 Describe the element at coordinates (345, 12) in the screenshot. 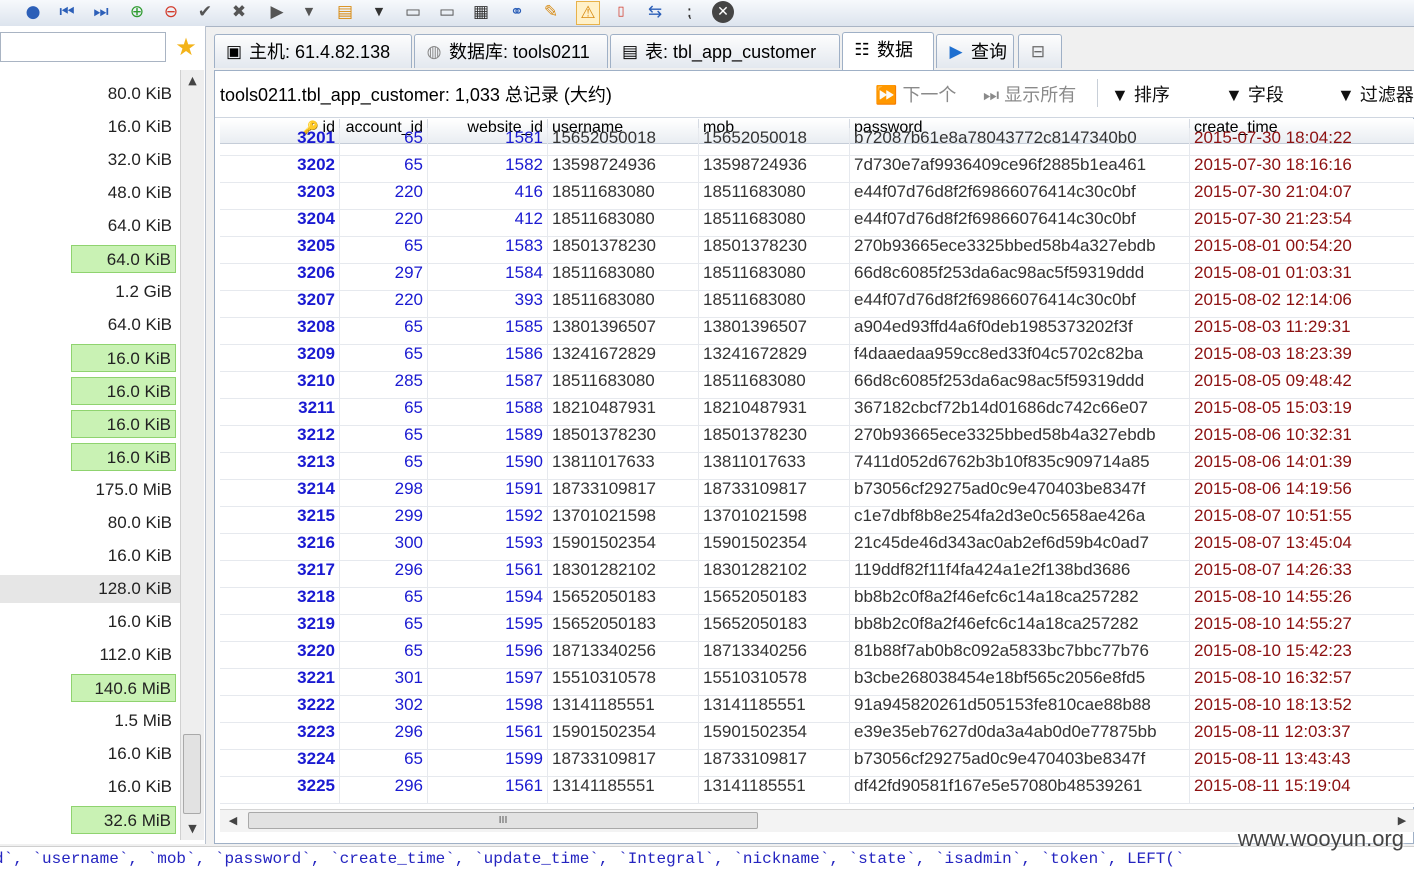

I see `query-builder-icon: ▤` at that location.